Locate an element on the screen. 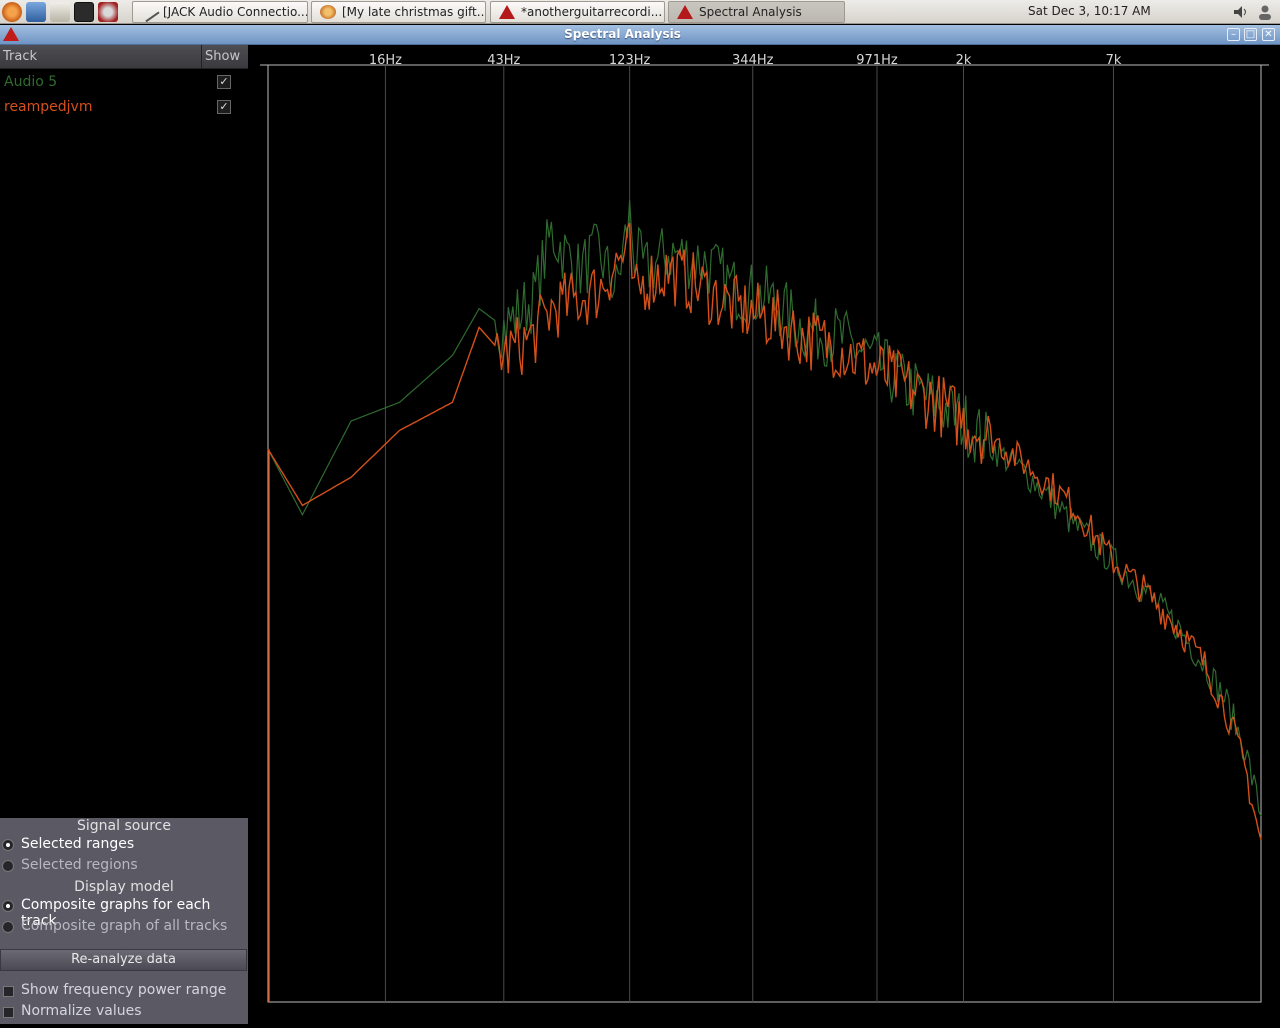  clock: Sat Dec 3, 10:17 AM is located at coordinates (1089, 11).